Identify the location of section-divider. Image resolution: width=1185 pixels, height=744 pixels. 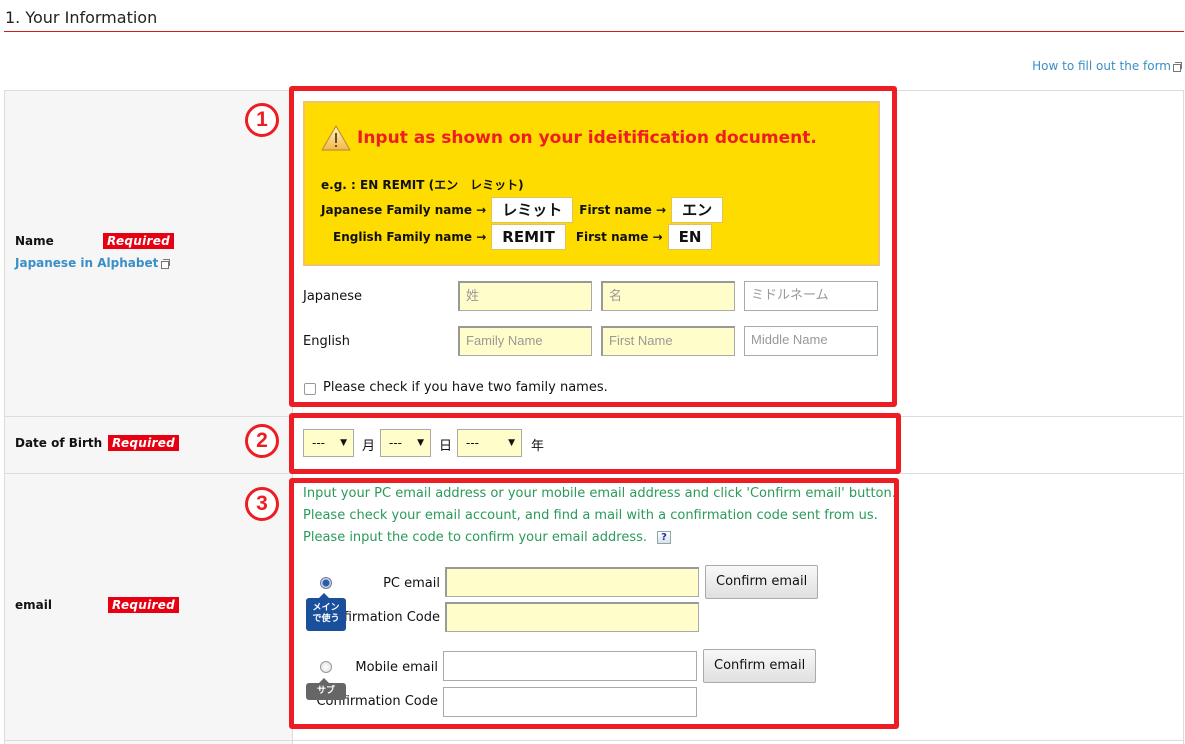
(594, 31).